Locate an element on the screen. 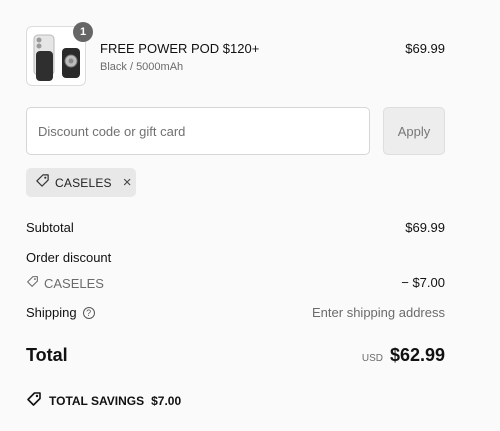 The height and width of the screenshot is (431, 500). apply-discount-button: Apply is located at coordinates (414, 131).